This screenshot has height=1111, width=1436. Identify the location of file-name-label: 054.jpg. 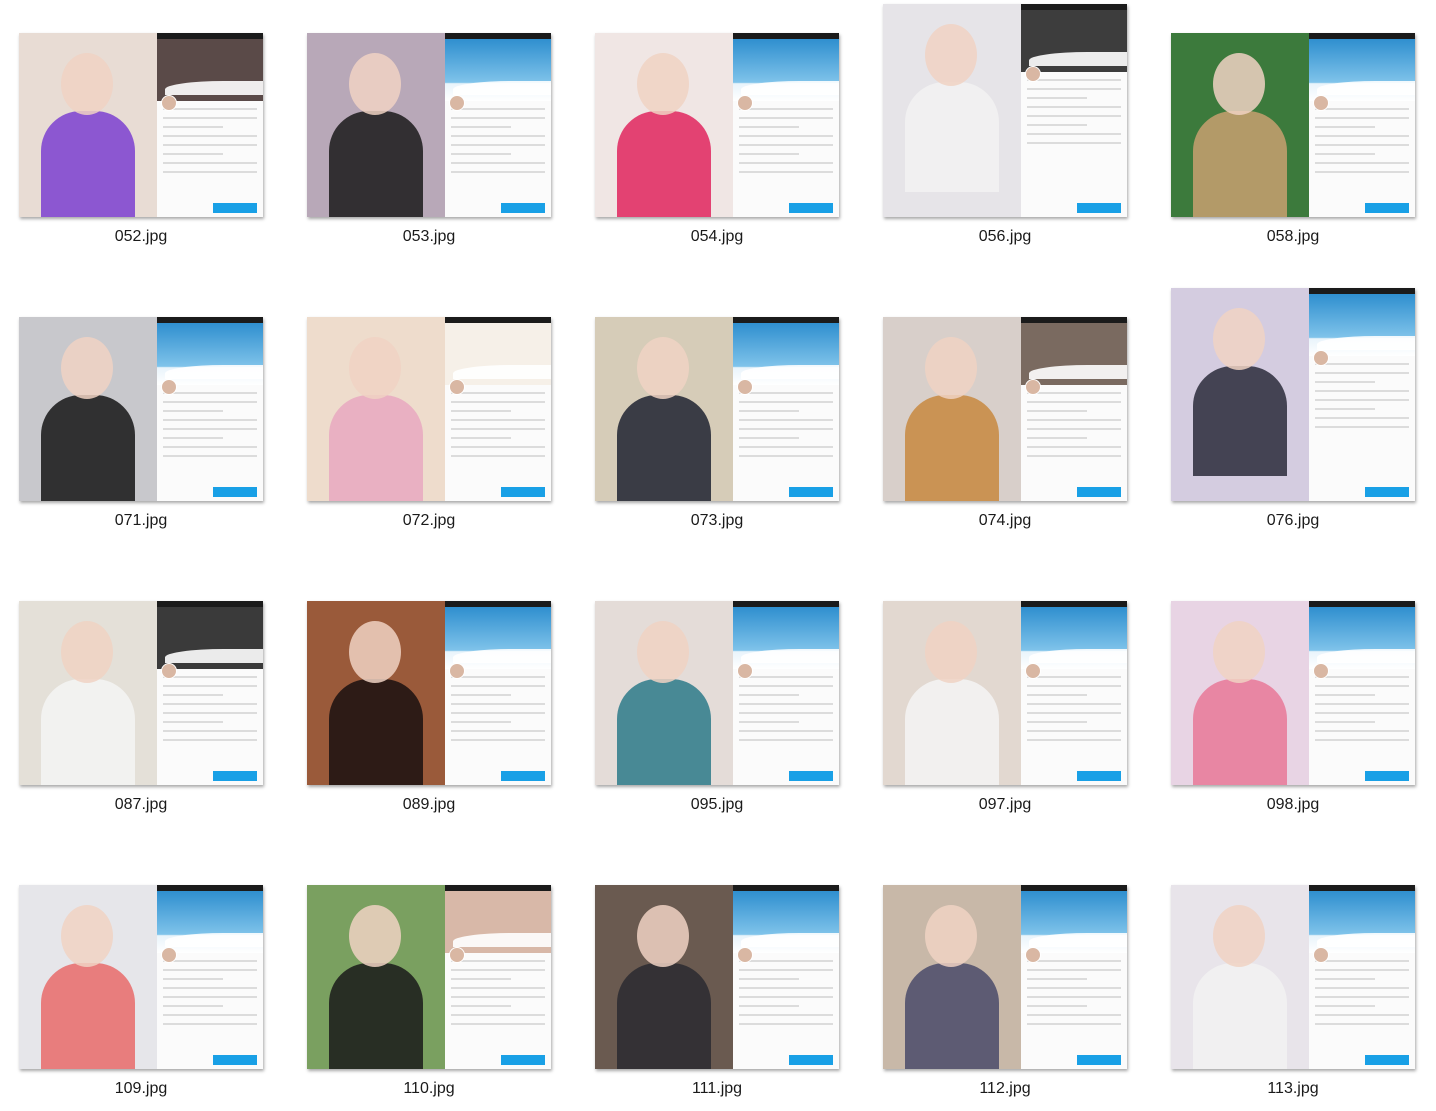
(717, 237).